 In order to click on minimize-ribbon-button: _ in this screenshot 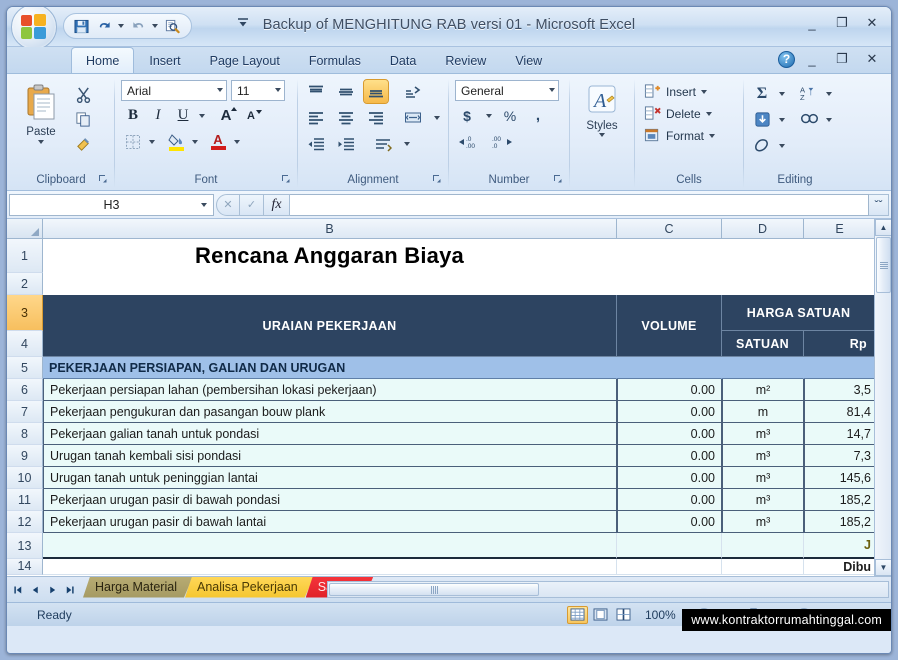, I will do `click(812, 59)`.